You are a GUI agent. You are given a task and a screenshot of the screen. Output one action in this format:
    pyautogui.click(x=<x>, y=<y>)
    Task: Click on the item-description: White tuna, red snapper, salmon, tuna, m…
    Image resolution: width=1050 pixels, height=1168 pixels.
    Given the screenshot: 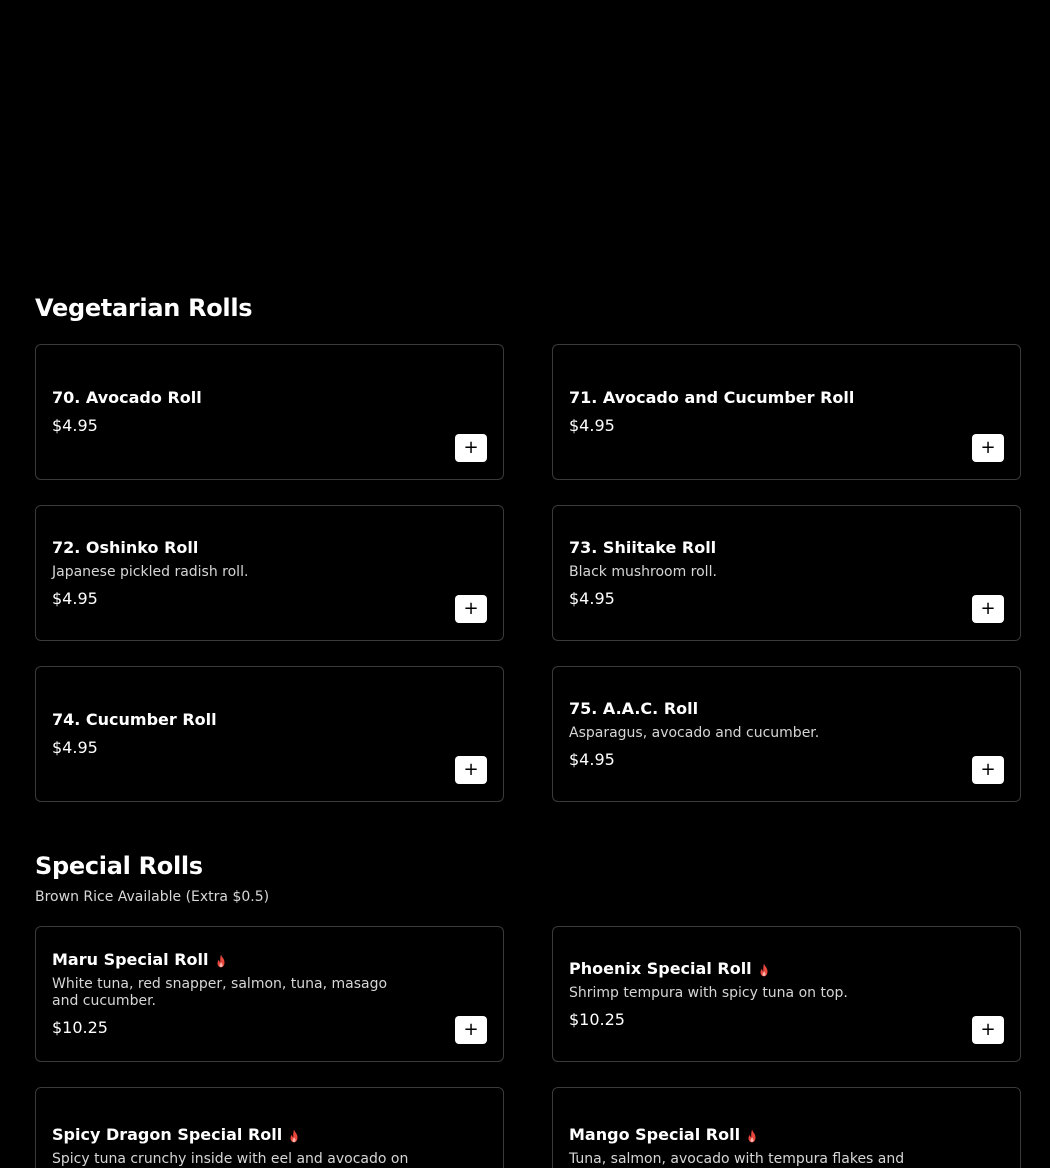 What is the action you would take?
    pyautogui.click(x=220, y=992)
    